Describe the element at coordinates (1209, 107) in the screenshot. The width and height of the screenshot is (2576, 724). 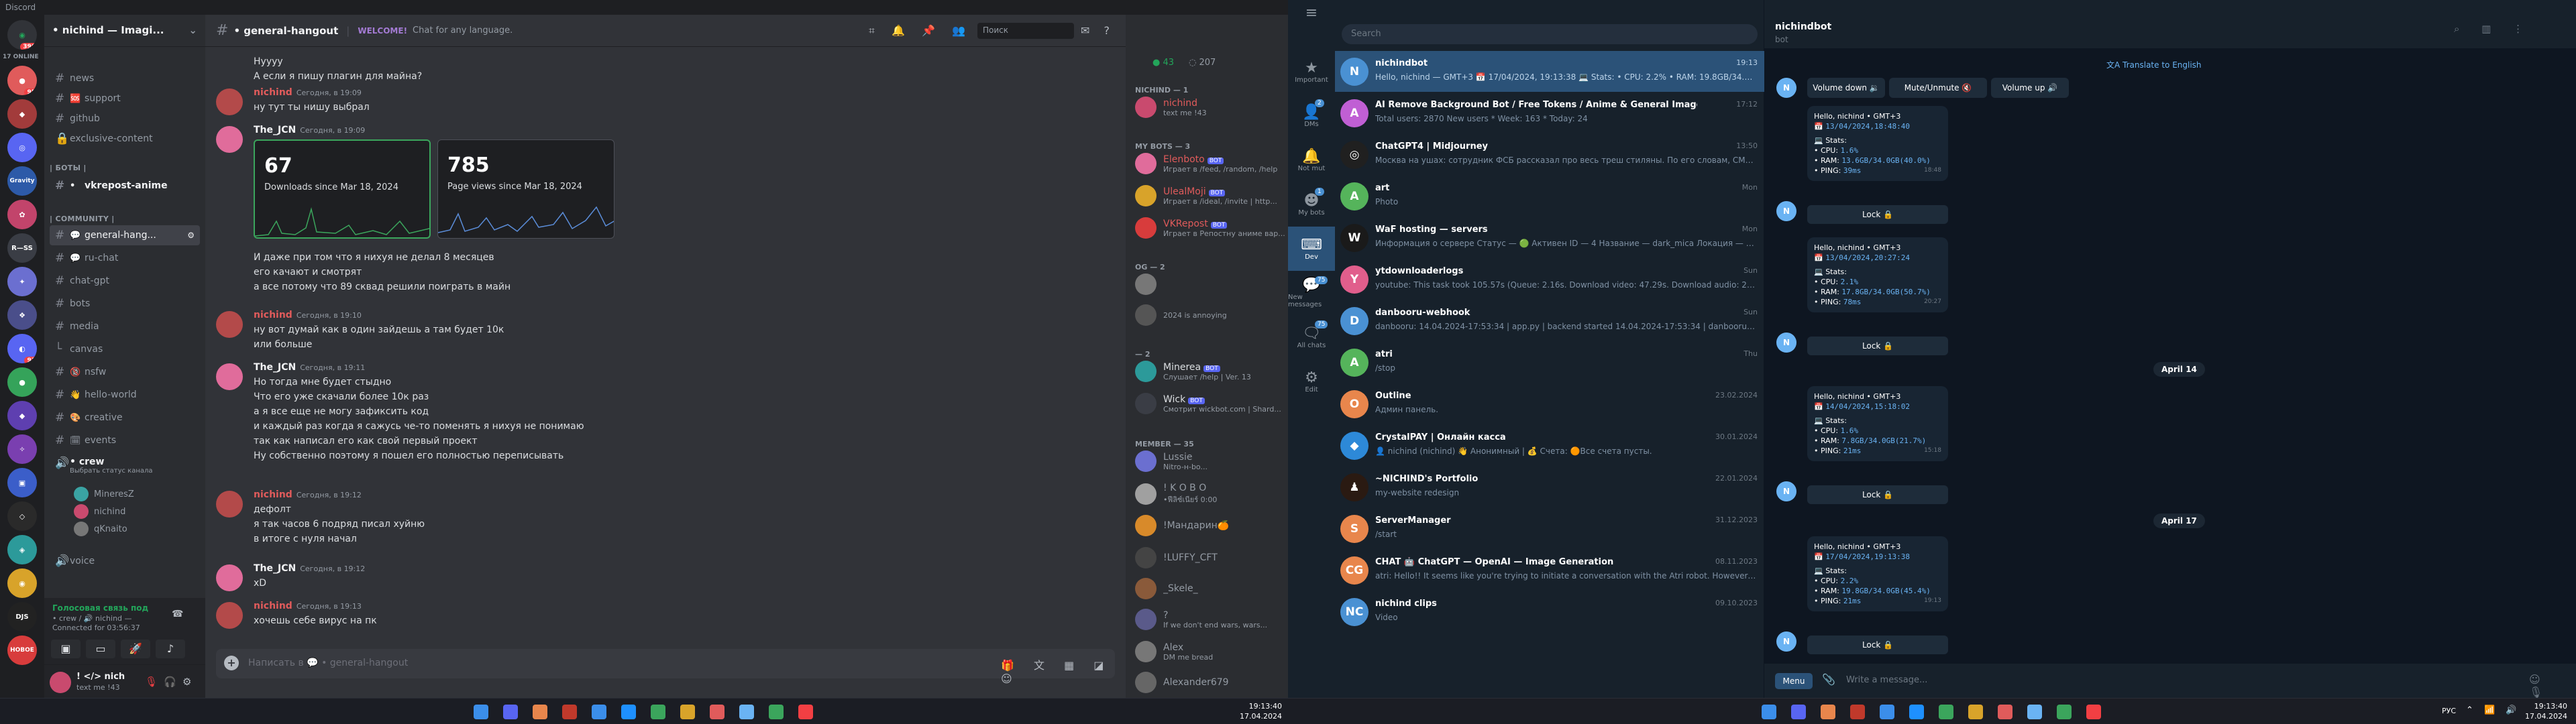
I see `member-item: nichind text me !43` at that location.